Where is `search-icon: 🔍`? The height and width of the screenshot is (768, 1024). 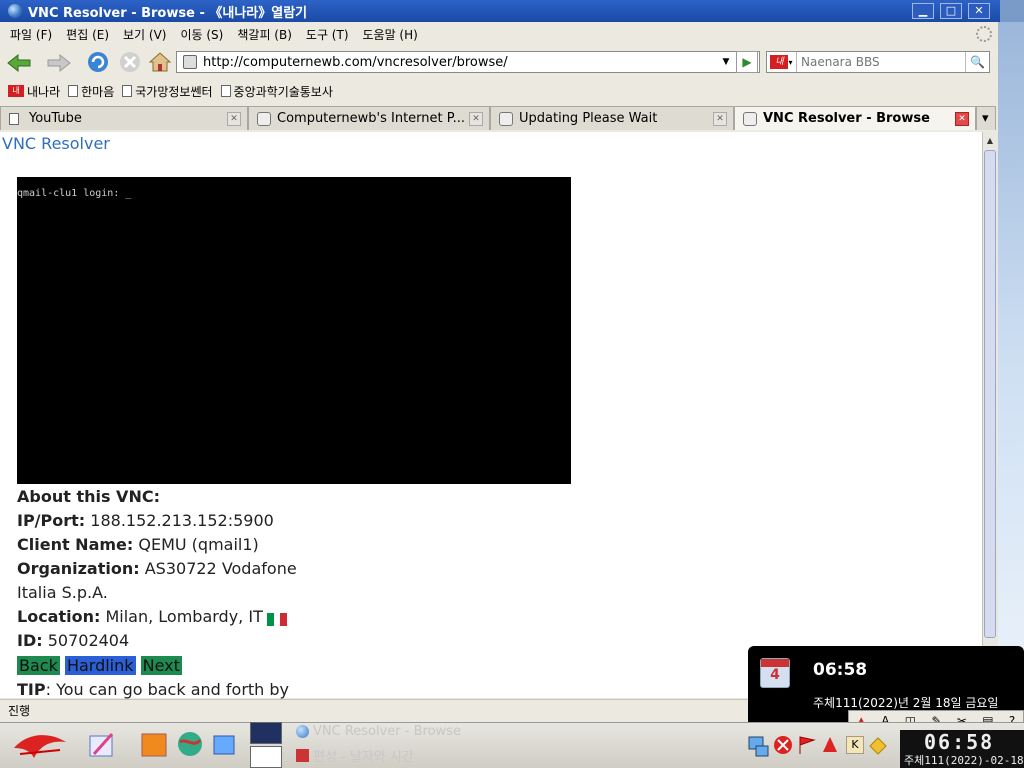 search-icon: 🔍 is located at coordinates (977, 62).